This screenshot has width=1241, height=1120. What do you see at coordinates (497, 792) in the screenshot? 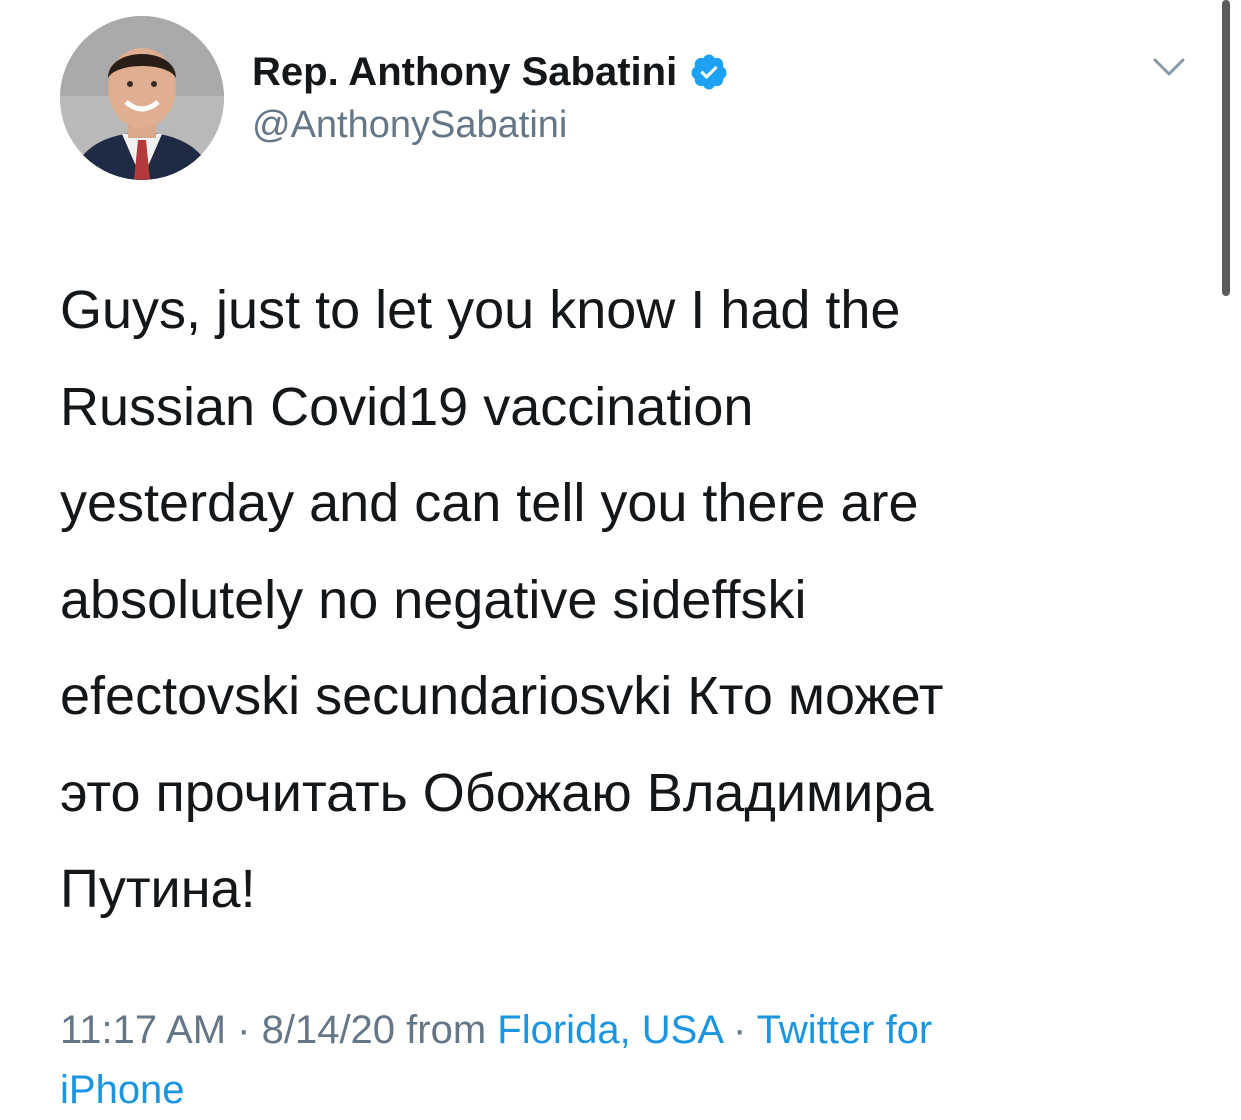
I see `tweet-text-line: это прочитать Обожаю Владимира` at bounding box center [497, 792].